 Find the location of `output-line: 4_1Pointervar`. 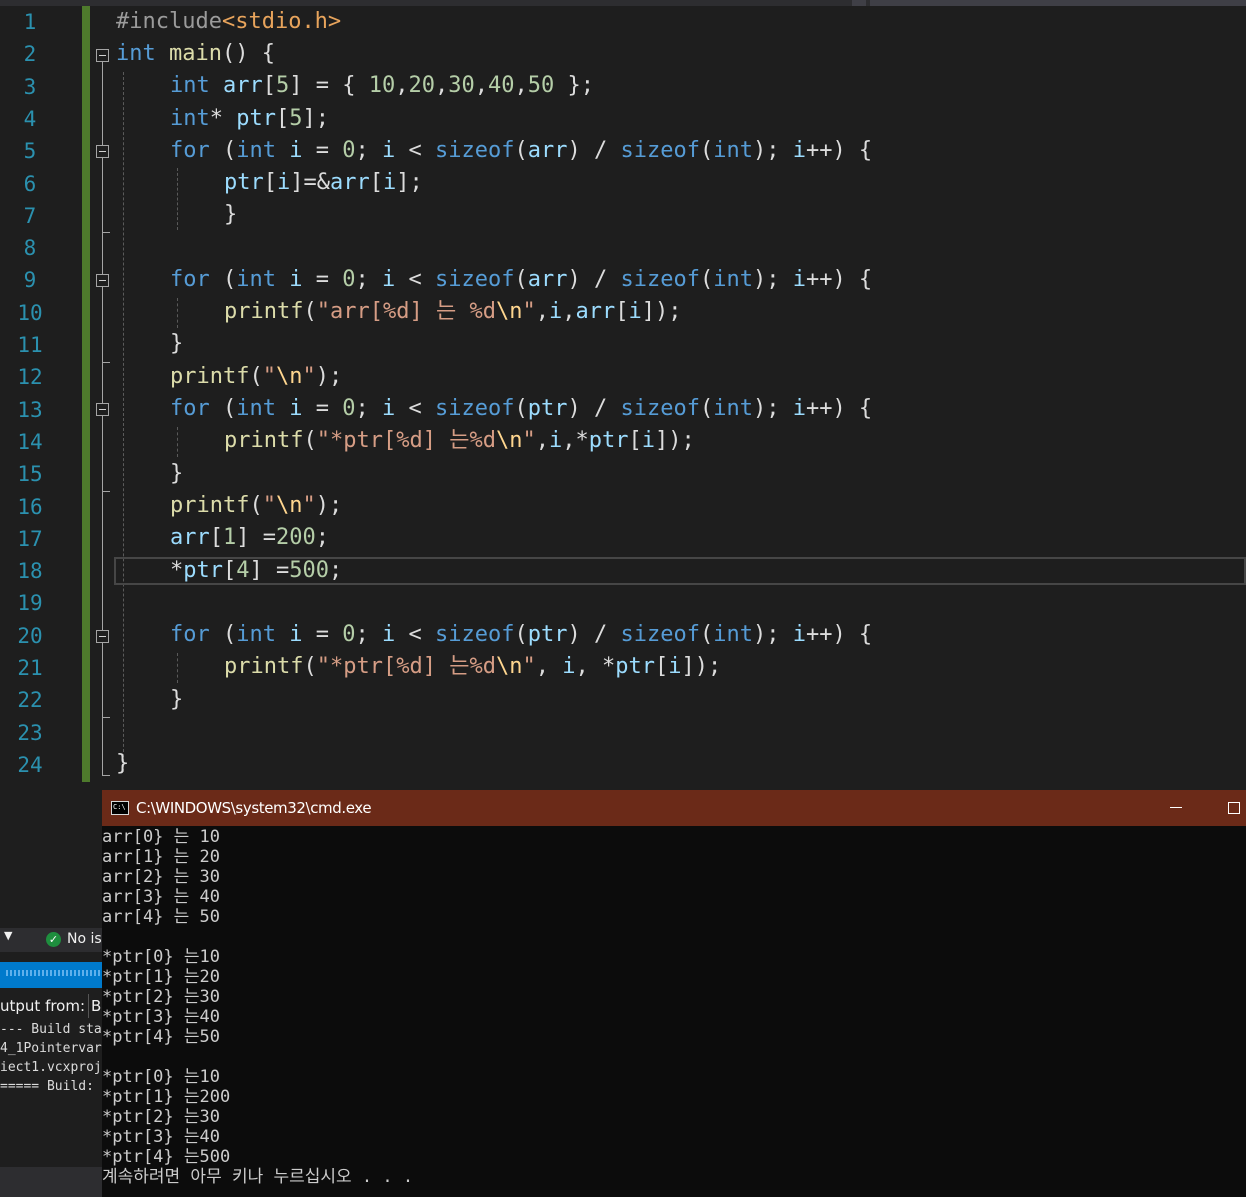

output-line: 4_1Pointervar is located at coordinates (51, 1048).